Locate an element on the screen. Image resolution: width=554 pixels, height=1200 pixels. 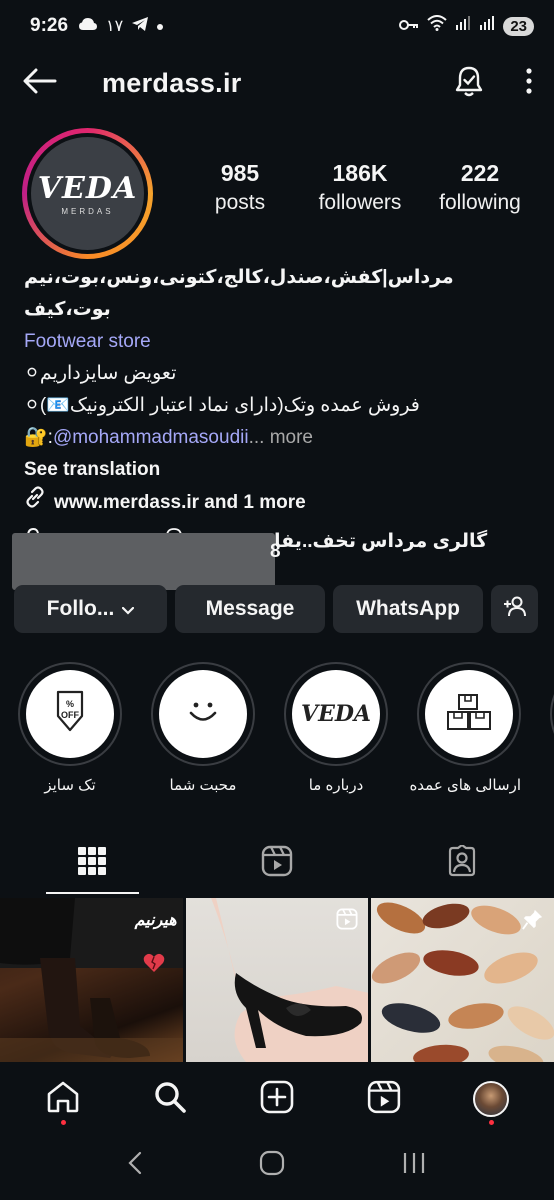
tab-tagged is located at coordinates (461, 863).